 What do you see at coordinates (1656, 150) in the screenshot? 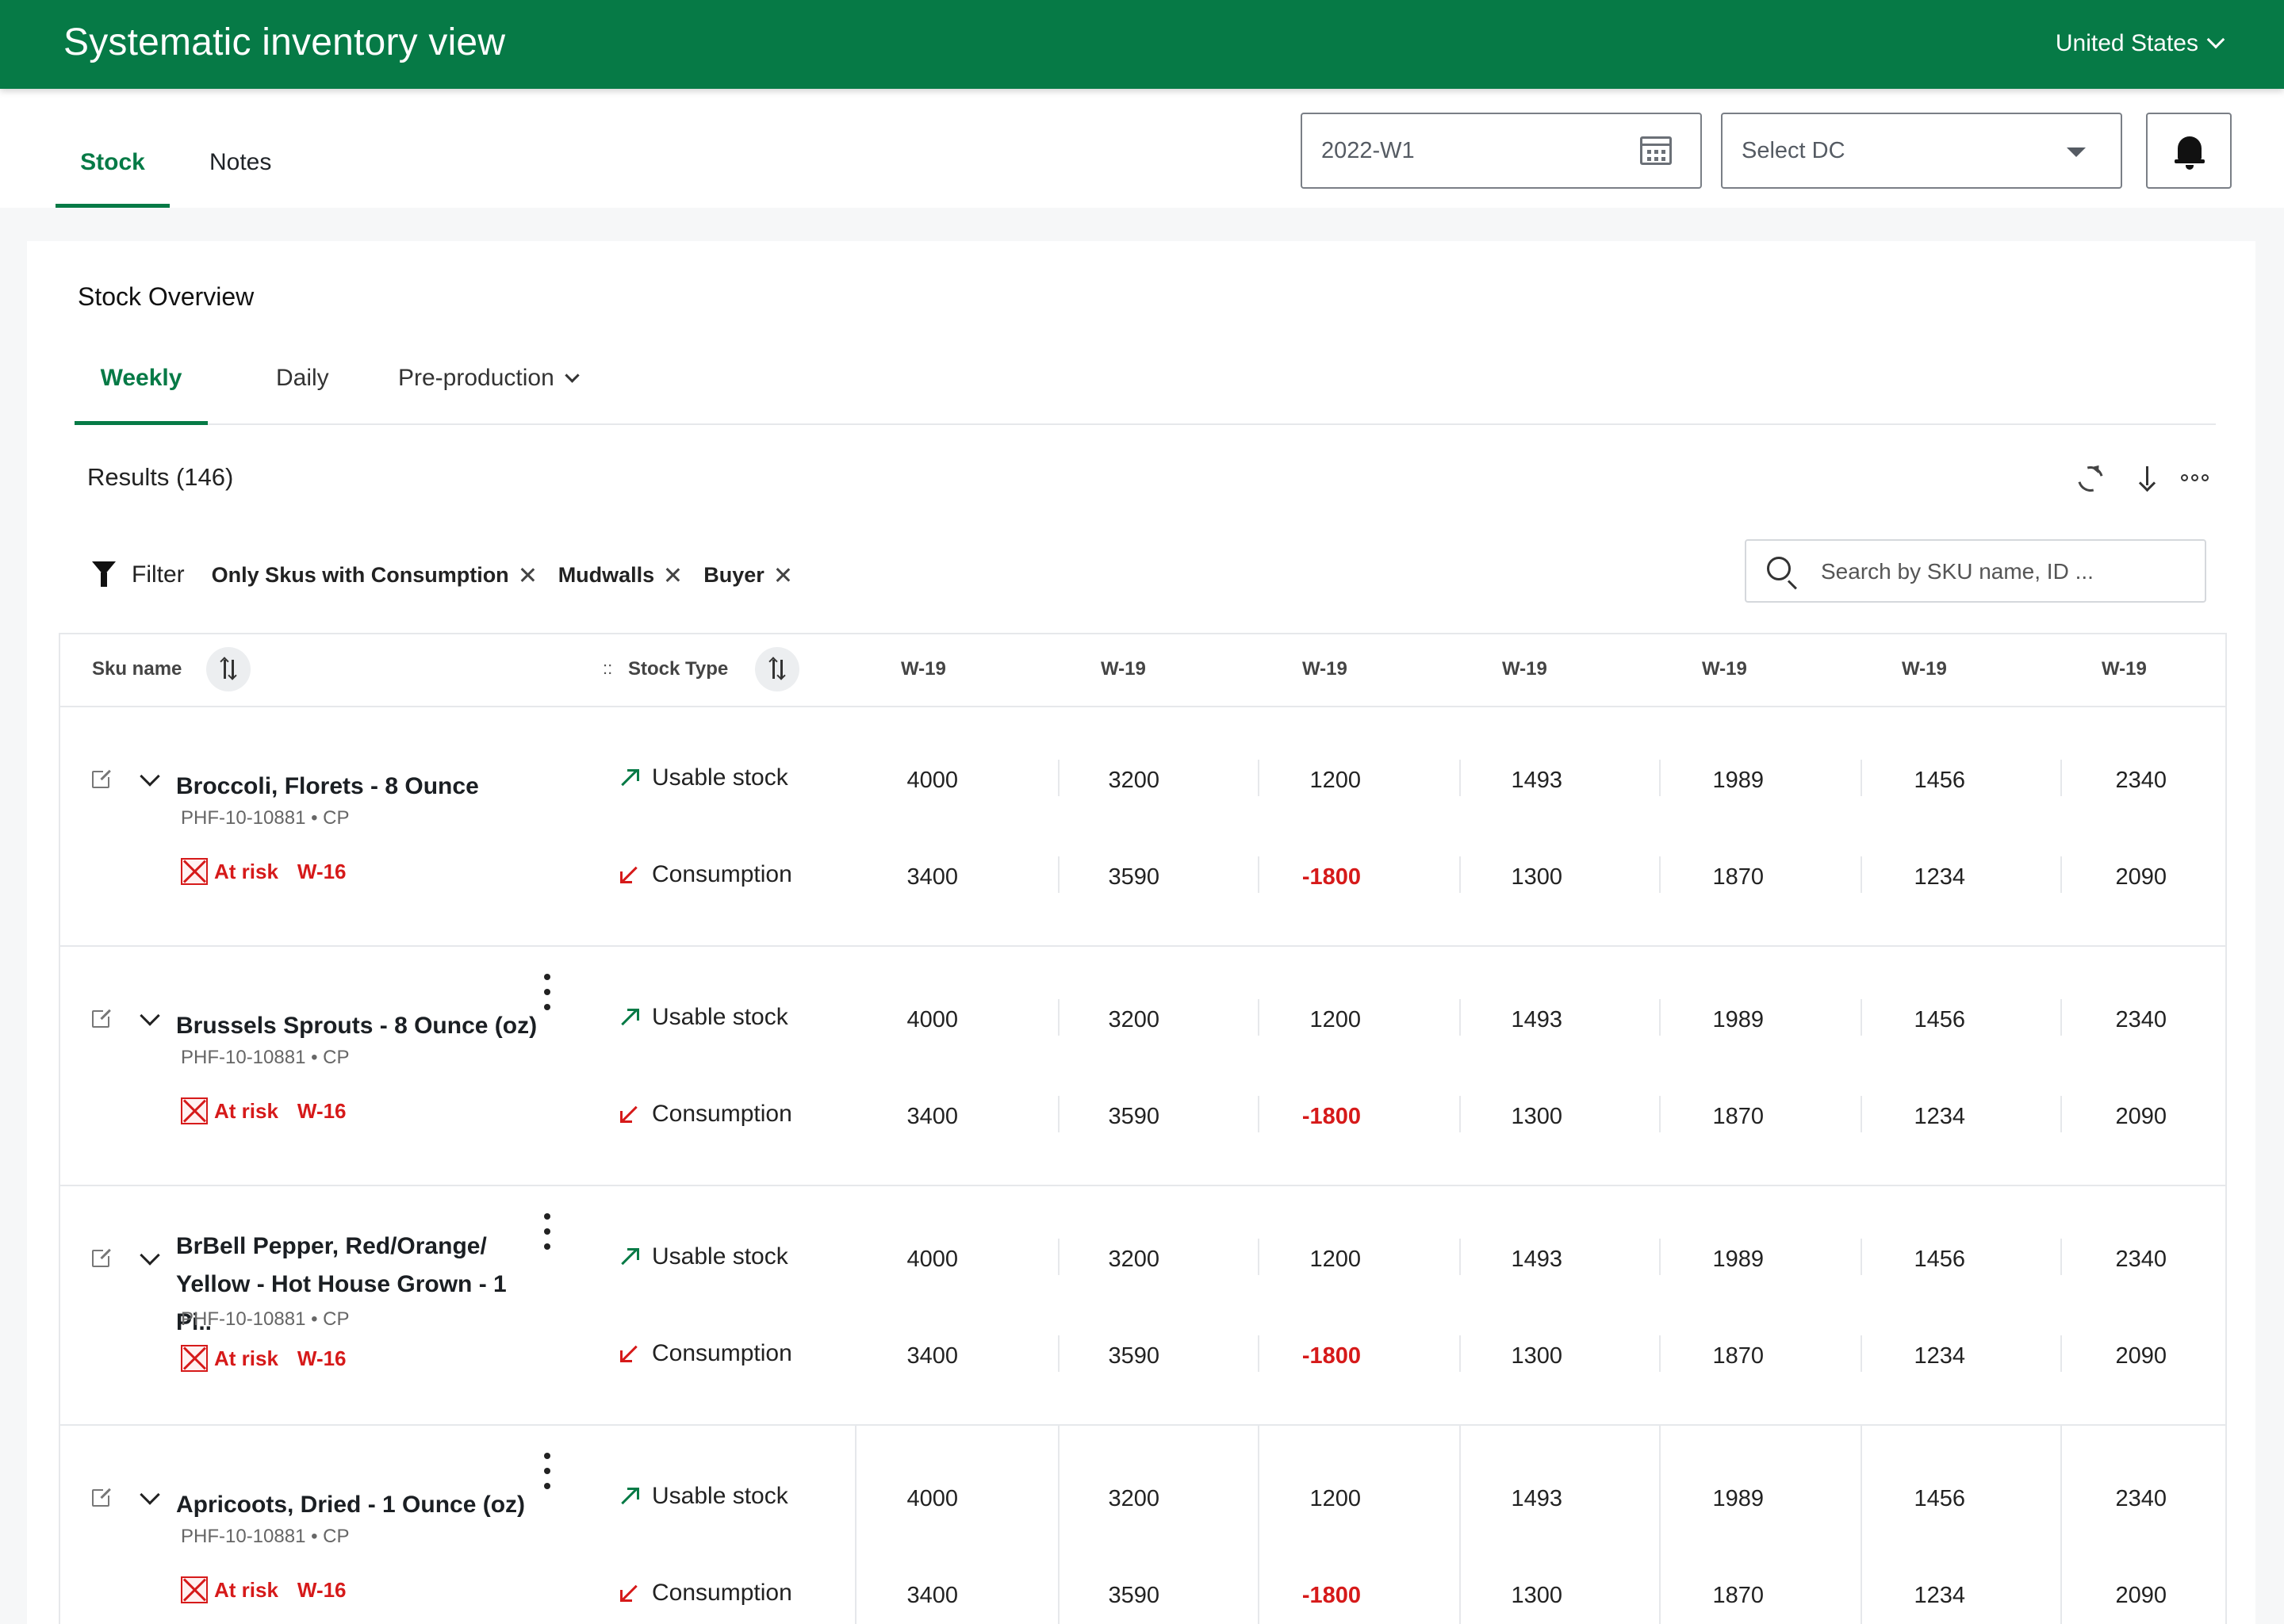
I see `calendar-icon` at bounding box center [1656, 150].